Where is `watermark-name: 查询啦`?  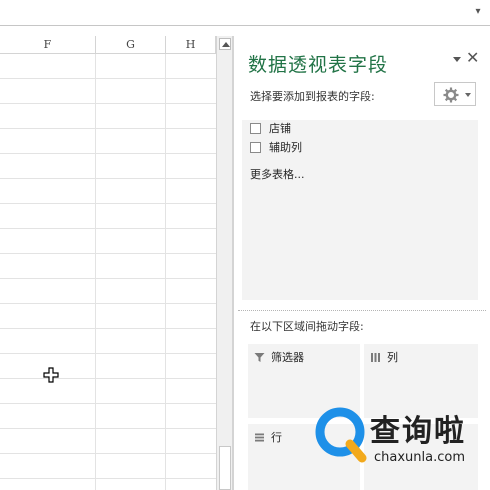 watermark-name: 查询啦 is located at coordinates (418, 431).